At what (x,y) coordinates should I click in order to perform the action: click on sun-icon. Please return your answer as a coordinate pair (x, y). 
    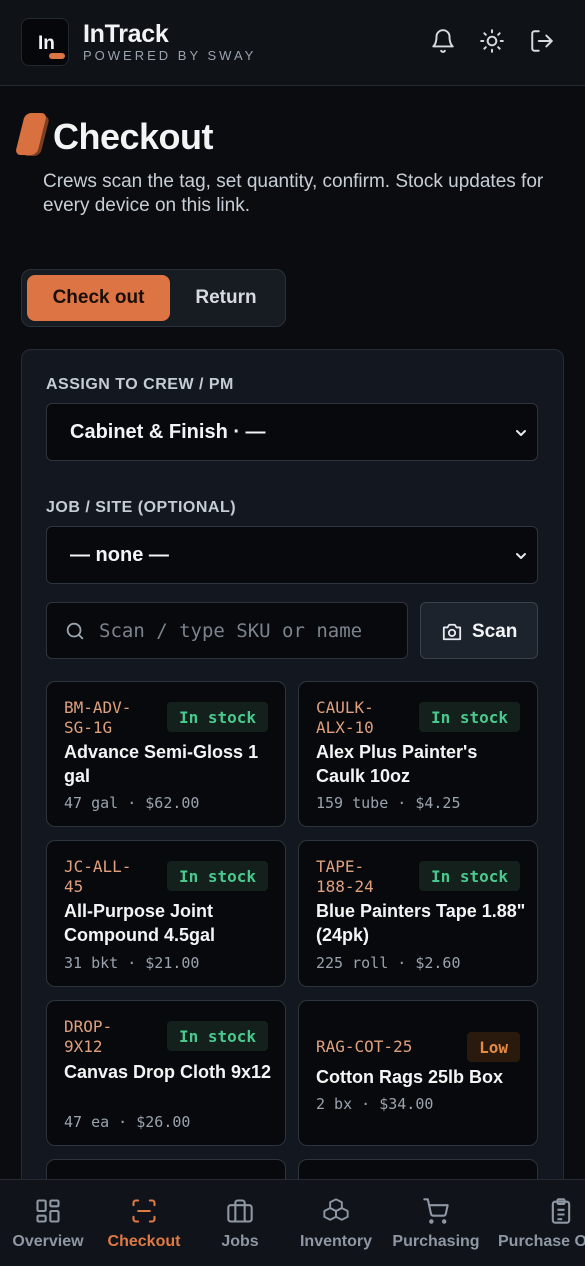
    Looking at the image, I should click on (492, 41).